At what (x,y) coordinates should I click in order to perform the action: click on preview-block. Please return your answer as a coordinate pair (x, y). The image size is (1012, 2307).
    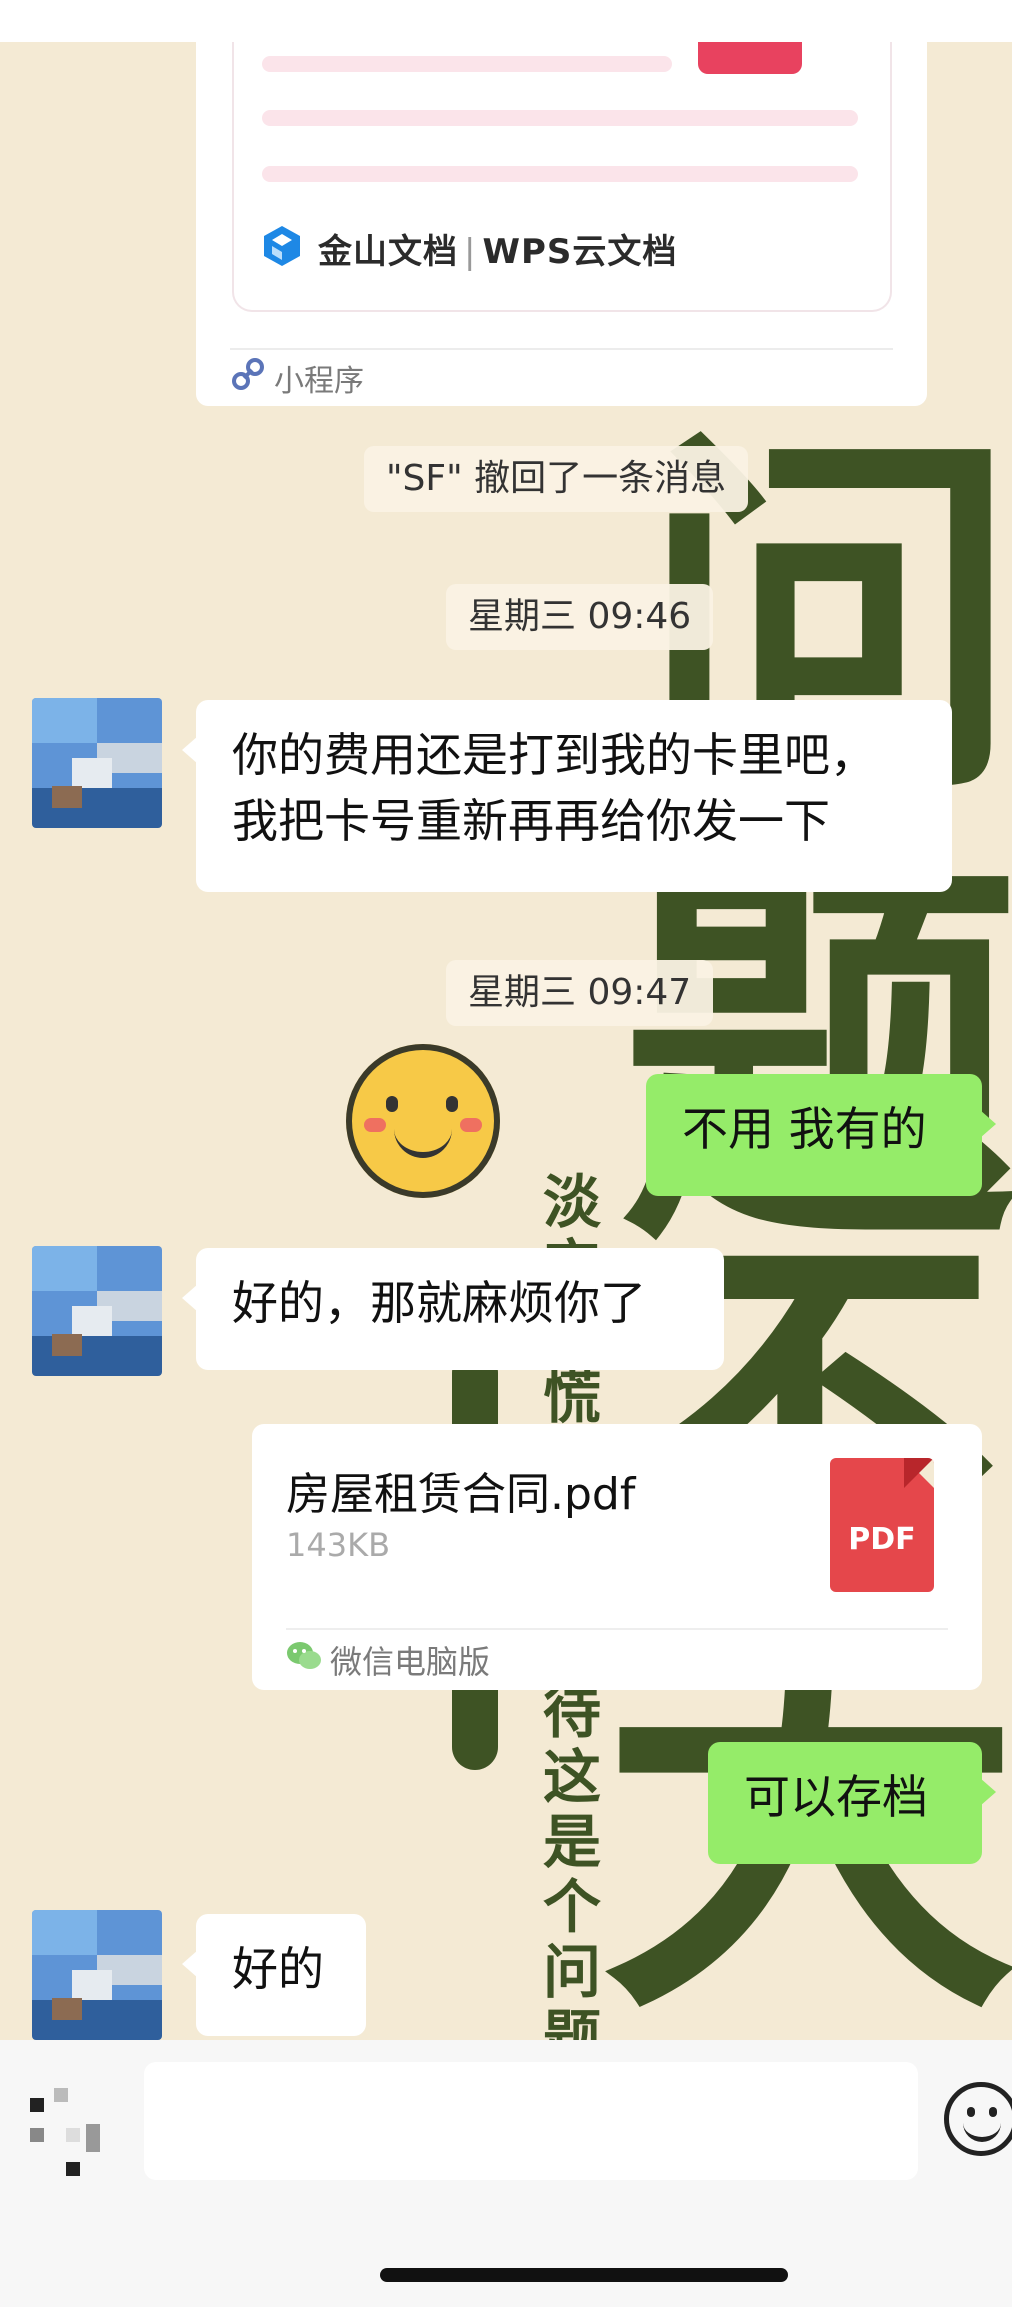
    Looking at the image, I should click on (750, 58).